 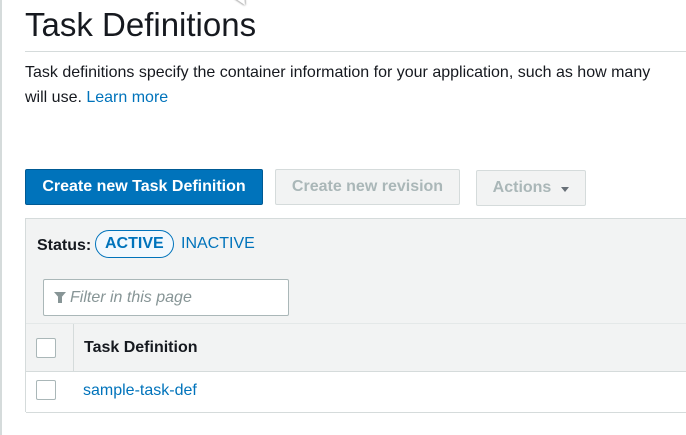 What do you see at coordinates (53, 97) in the screenshot?
I see `description-text-line2: will use.` at bounding box center [53, 97].